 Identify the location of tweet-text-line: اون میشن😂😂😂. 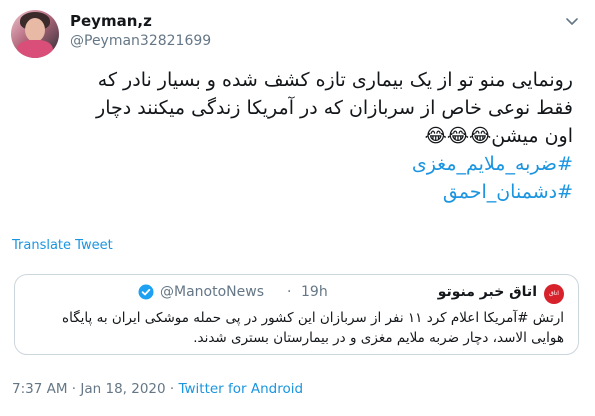
(498, 136).